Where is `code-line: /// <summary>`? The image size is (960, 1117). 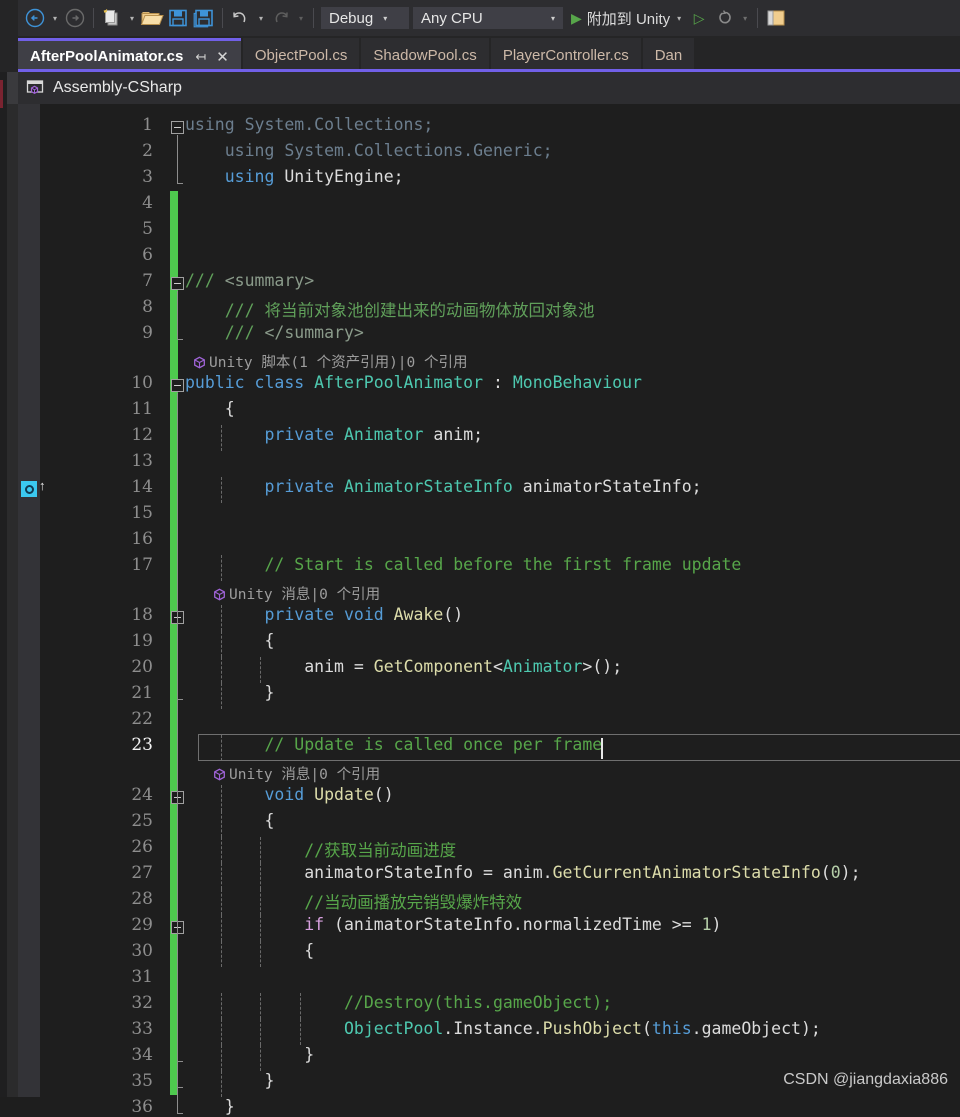 code-line: /// <summary> is located at coordinates (249, 280).